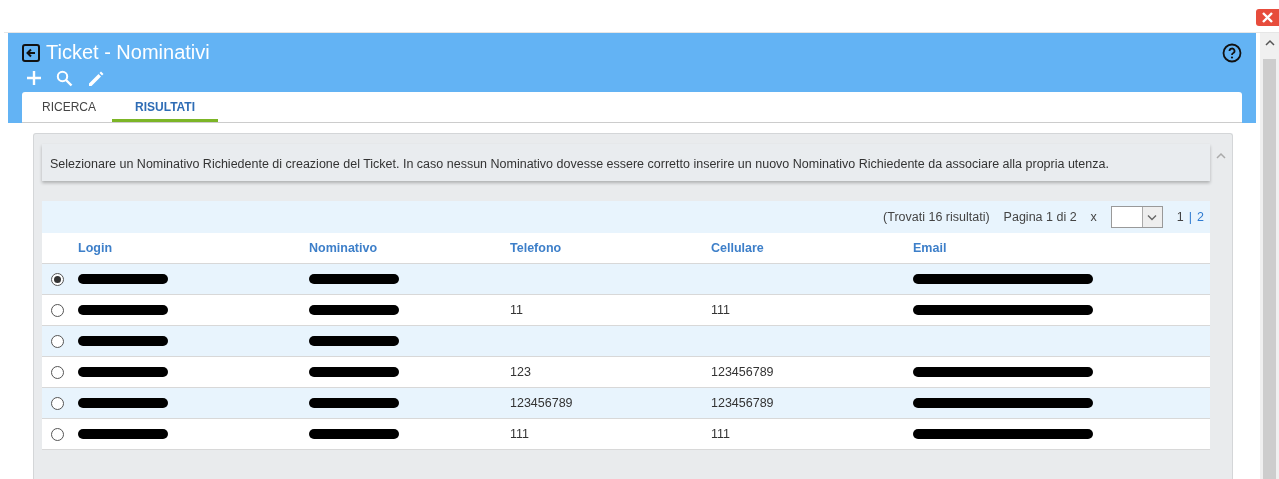 The width and height of the screenshot is (1279, 479). What do you see at coordinates (626, 403) in the screenshot?
I see `table-row: 123456789 123456789` at bounding box center [626, 403].